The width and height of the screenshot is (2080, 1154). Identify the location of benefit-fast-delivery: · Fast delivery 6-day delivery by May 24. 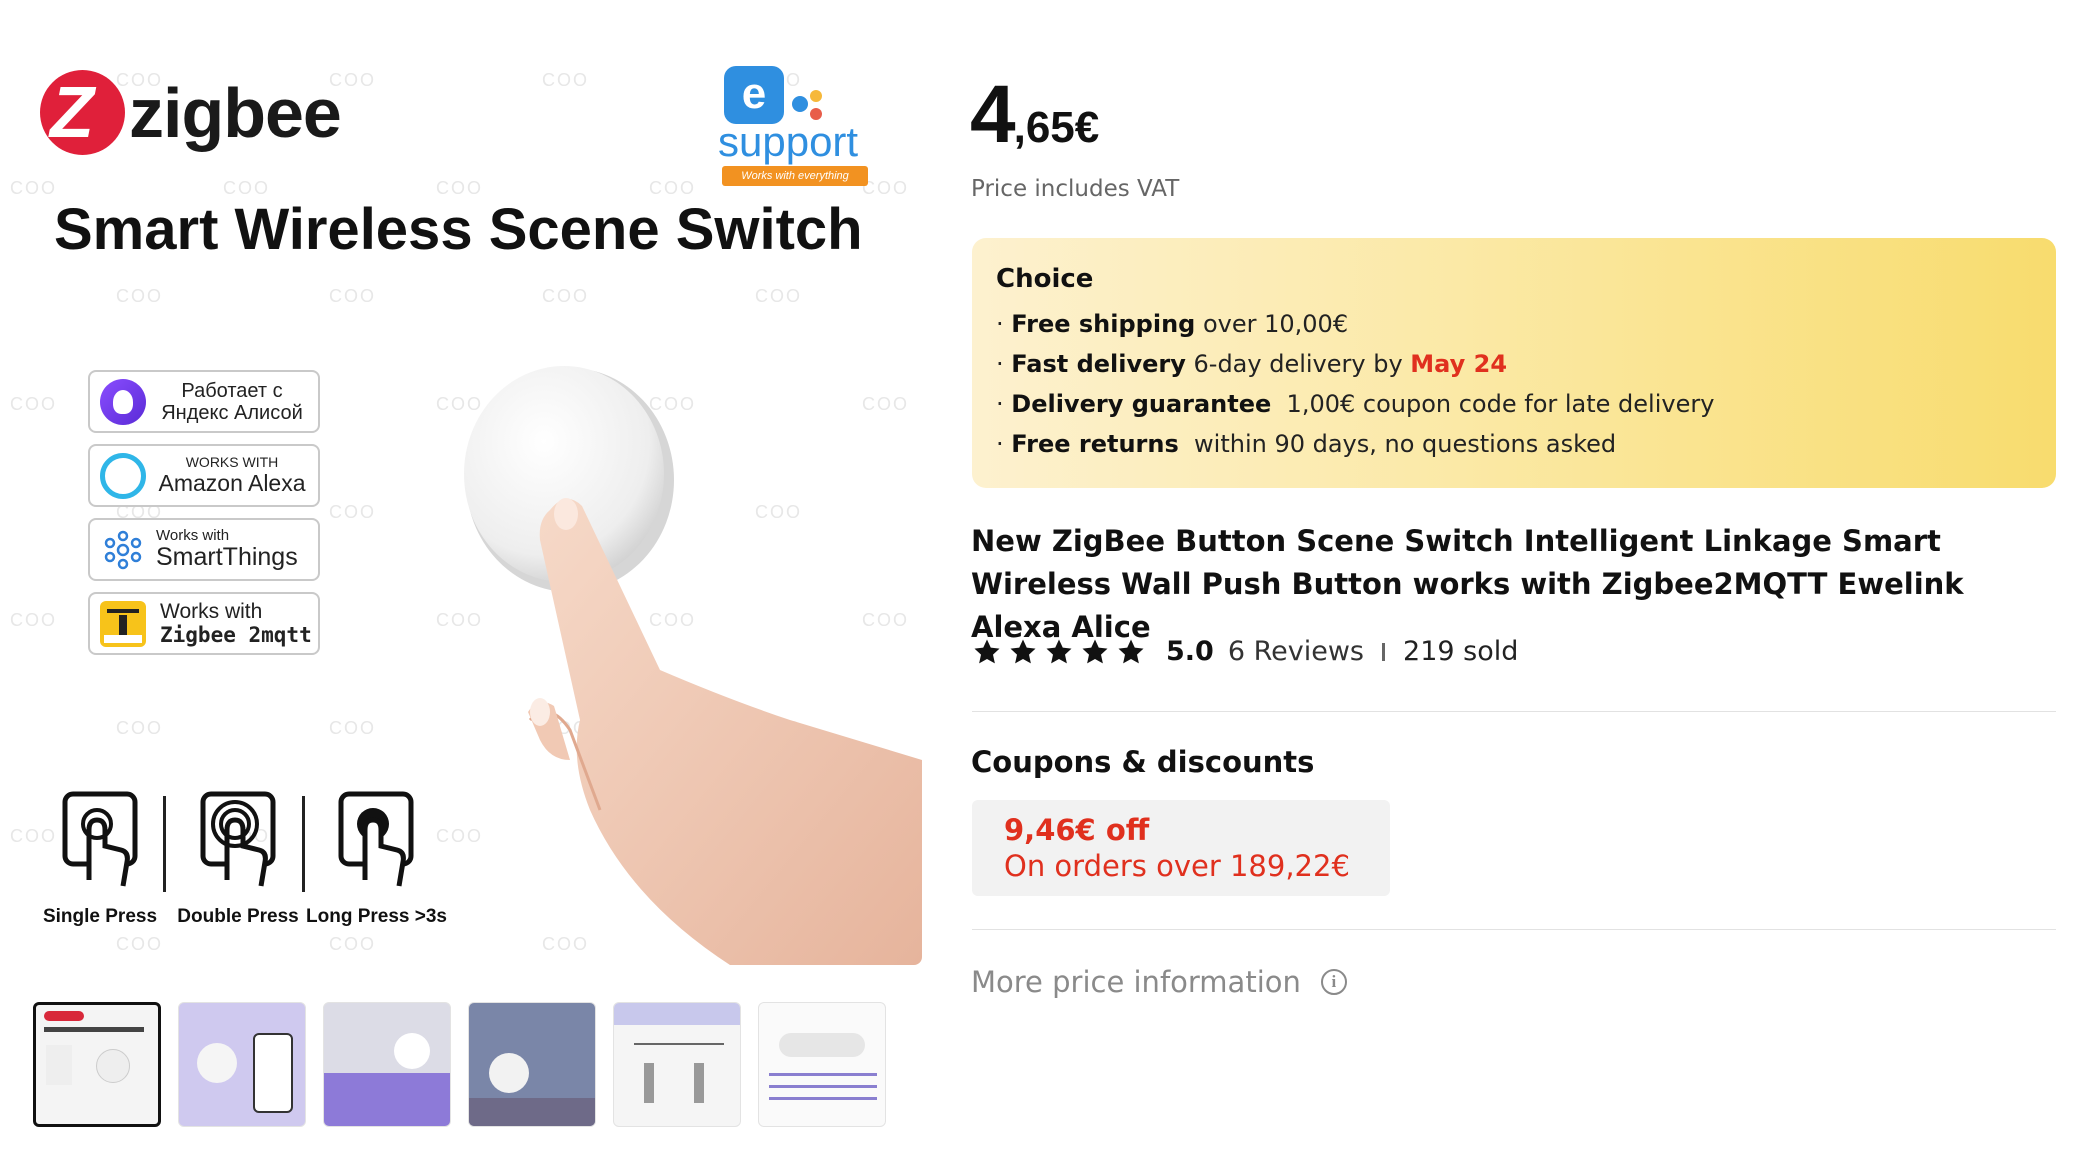
(1252, 364).